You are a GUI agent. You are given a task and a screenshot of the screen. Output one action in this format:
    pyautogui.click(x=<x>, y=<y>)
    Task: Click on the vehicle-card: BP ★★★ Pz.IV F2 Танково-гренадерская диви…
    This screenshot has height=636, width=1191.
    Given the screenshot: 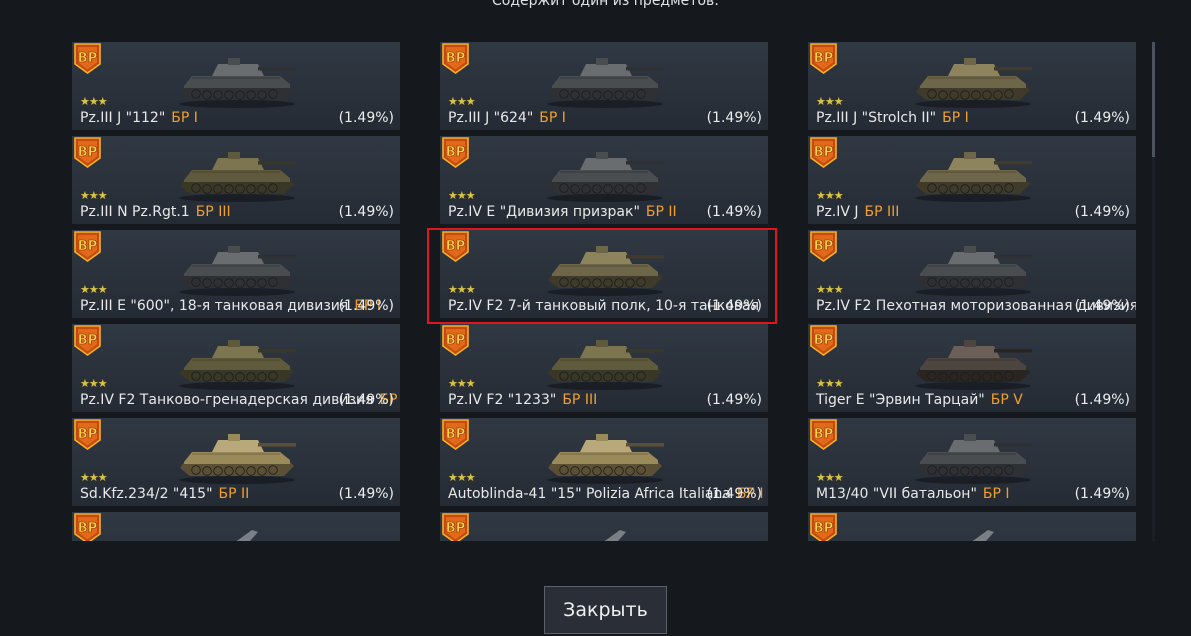 What is the action you would take?
    pyautogui.click(x=236, y=368)
    